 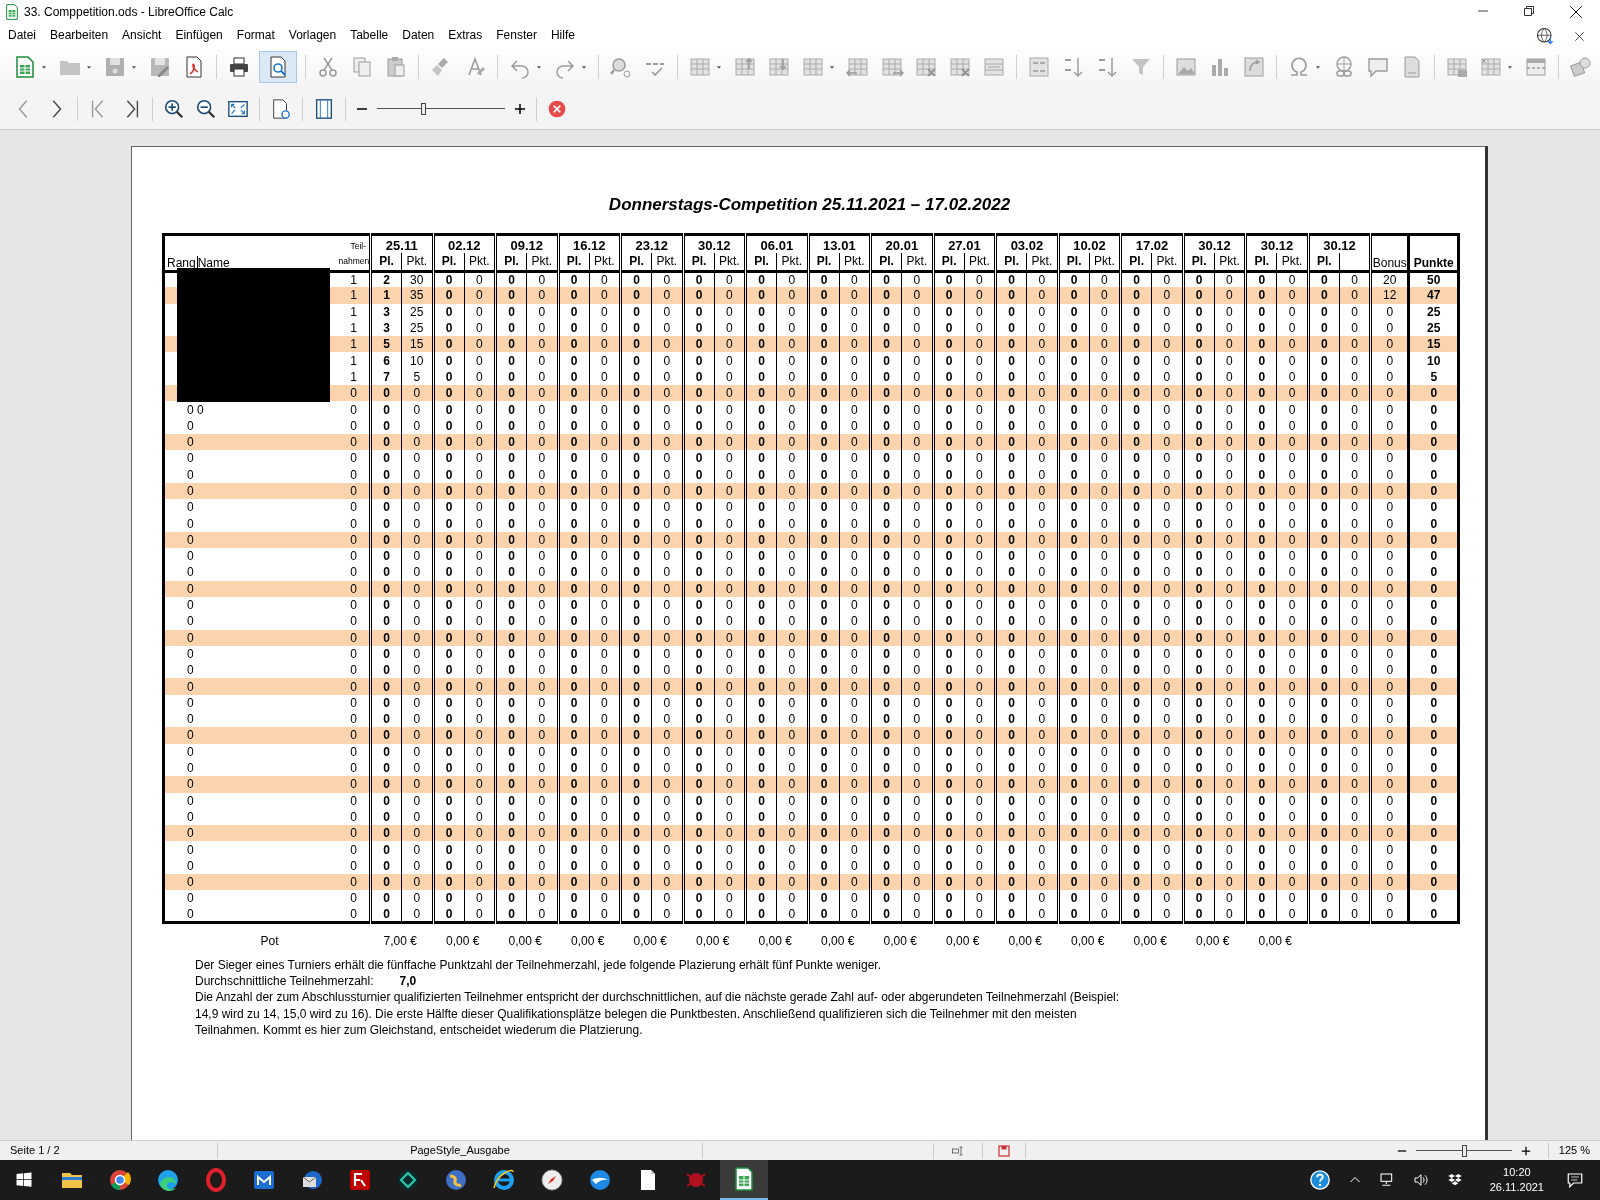 I want to click on close-preview-icon, so click(x=557, y=108).